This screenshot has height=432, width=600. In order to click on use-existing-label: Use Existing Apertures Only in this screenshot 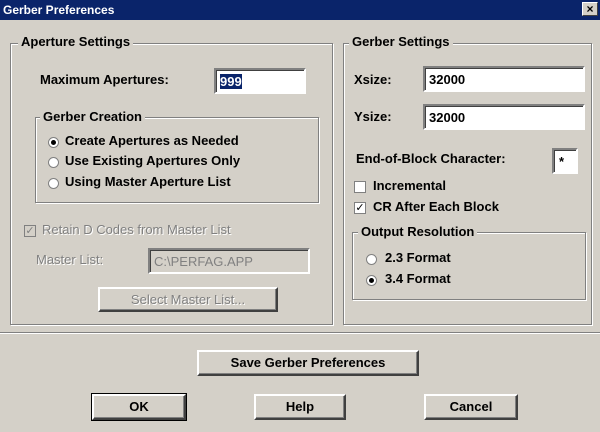, I will do `click(152, 160)`.